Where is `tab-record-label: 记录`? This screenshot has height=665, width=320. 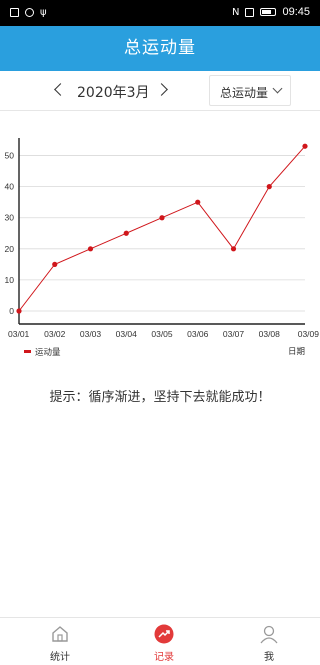 tab-record-label: 记录 is located at coordinates (164, 657).